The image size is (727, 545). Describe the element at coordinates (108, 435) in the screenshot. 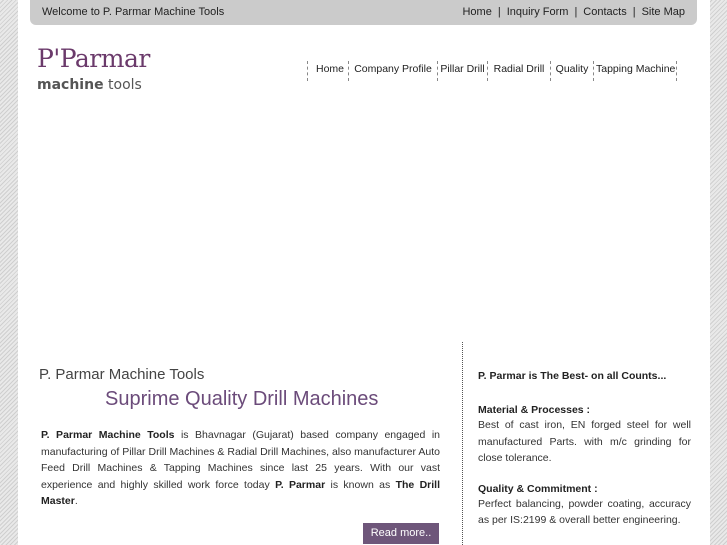

I see `company-name-bold: P. Parmar Machine Tools` at that location.